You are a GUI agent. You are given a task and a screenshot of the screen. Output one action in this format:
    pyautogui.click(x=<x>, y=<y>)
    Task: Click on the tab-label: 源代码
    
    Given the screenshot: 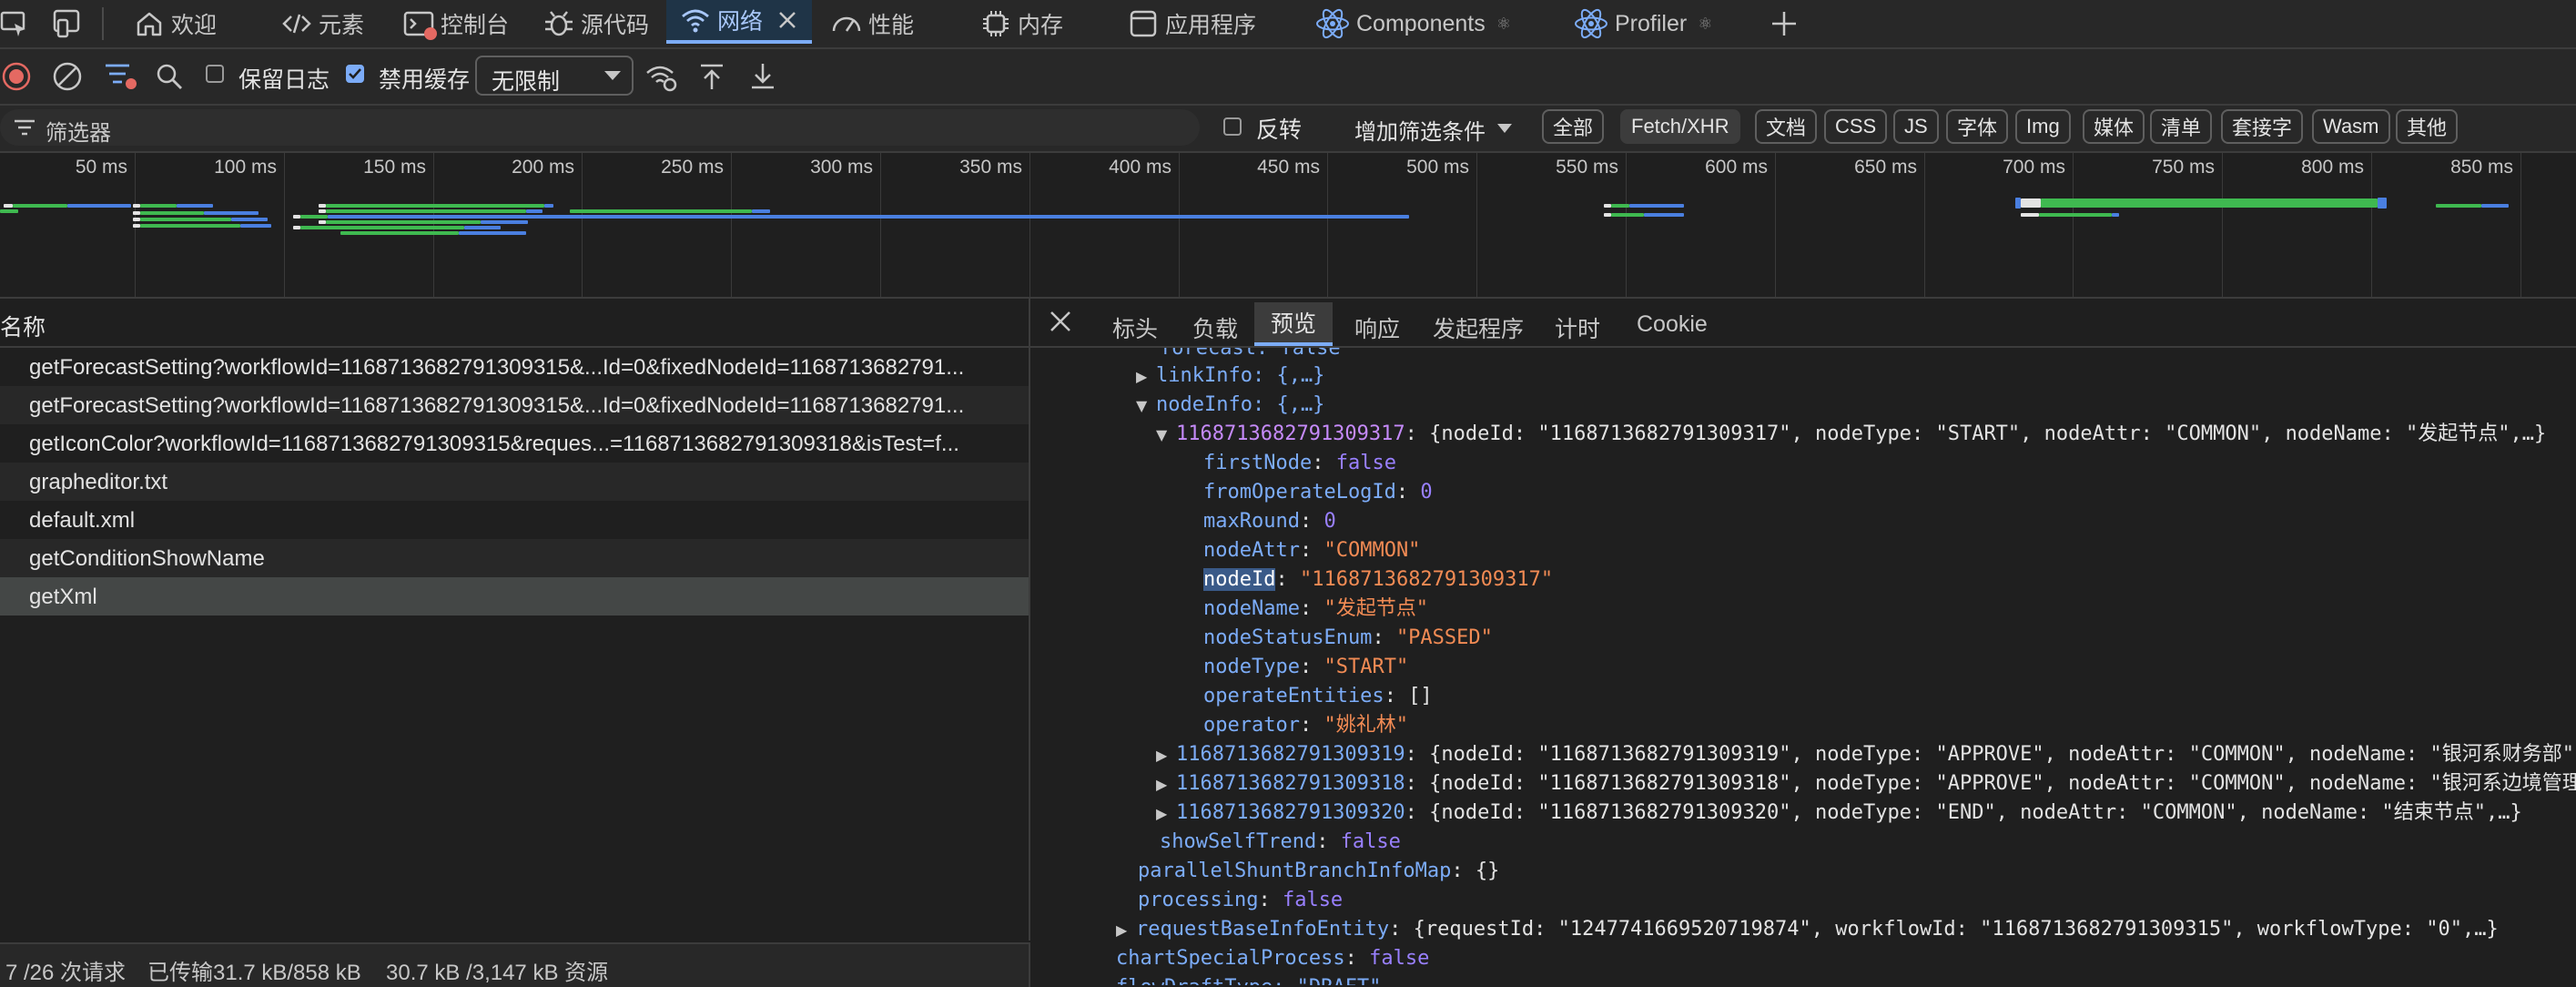 What is the action you would take?
    pyautogui.click(x=615, y=25)
    